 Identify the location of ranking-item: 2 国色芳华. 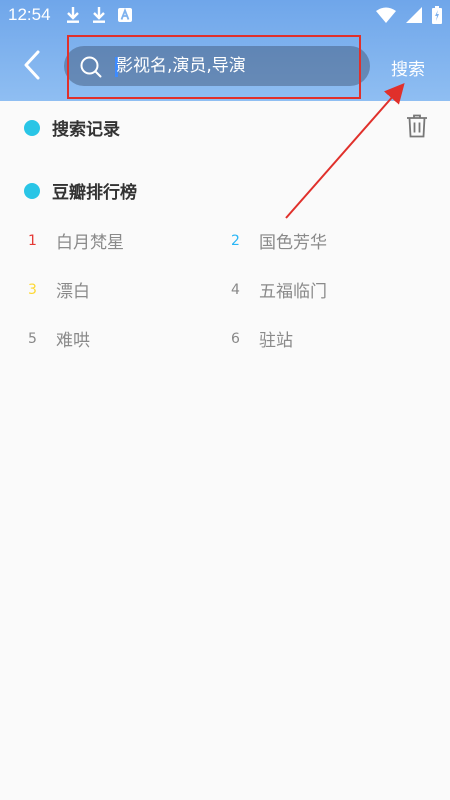
(279, 241).